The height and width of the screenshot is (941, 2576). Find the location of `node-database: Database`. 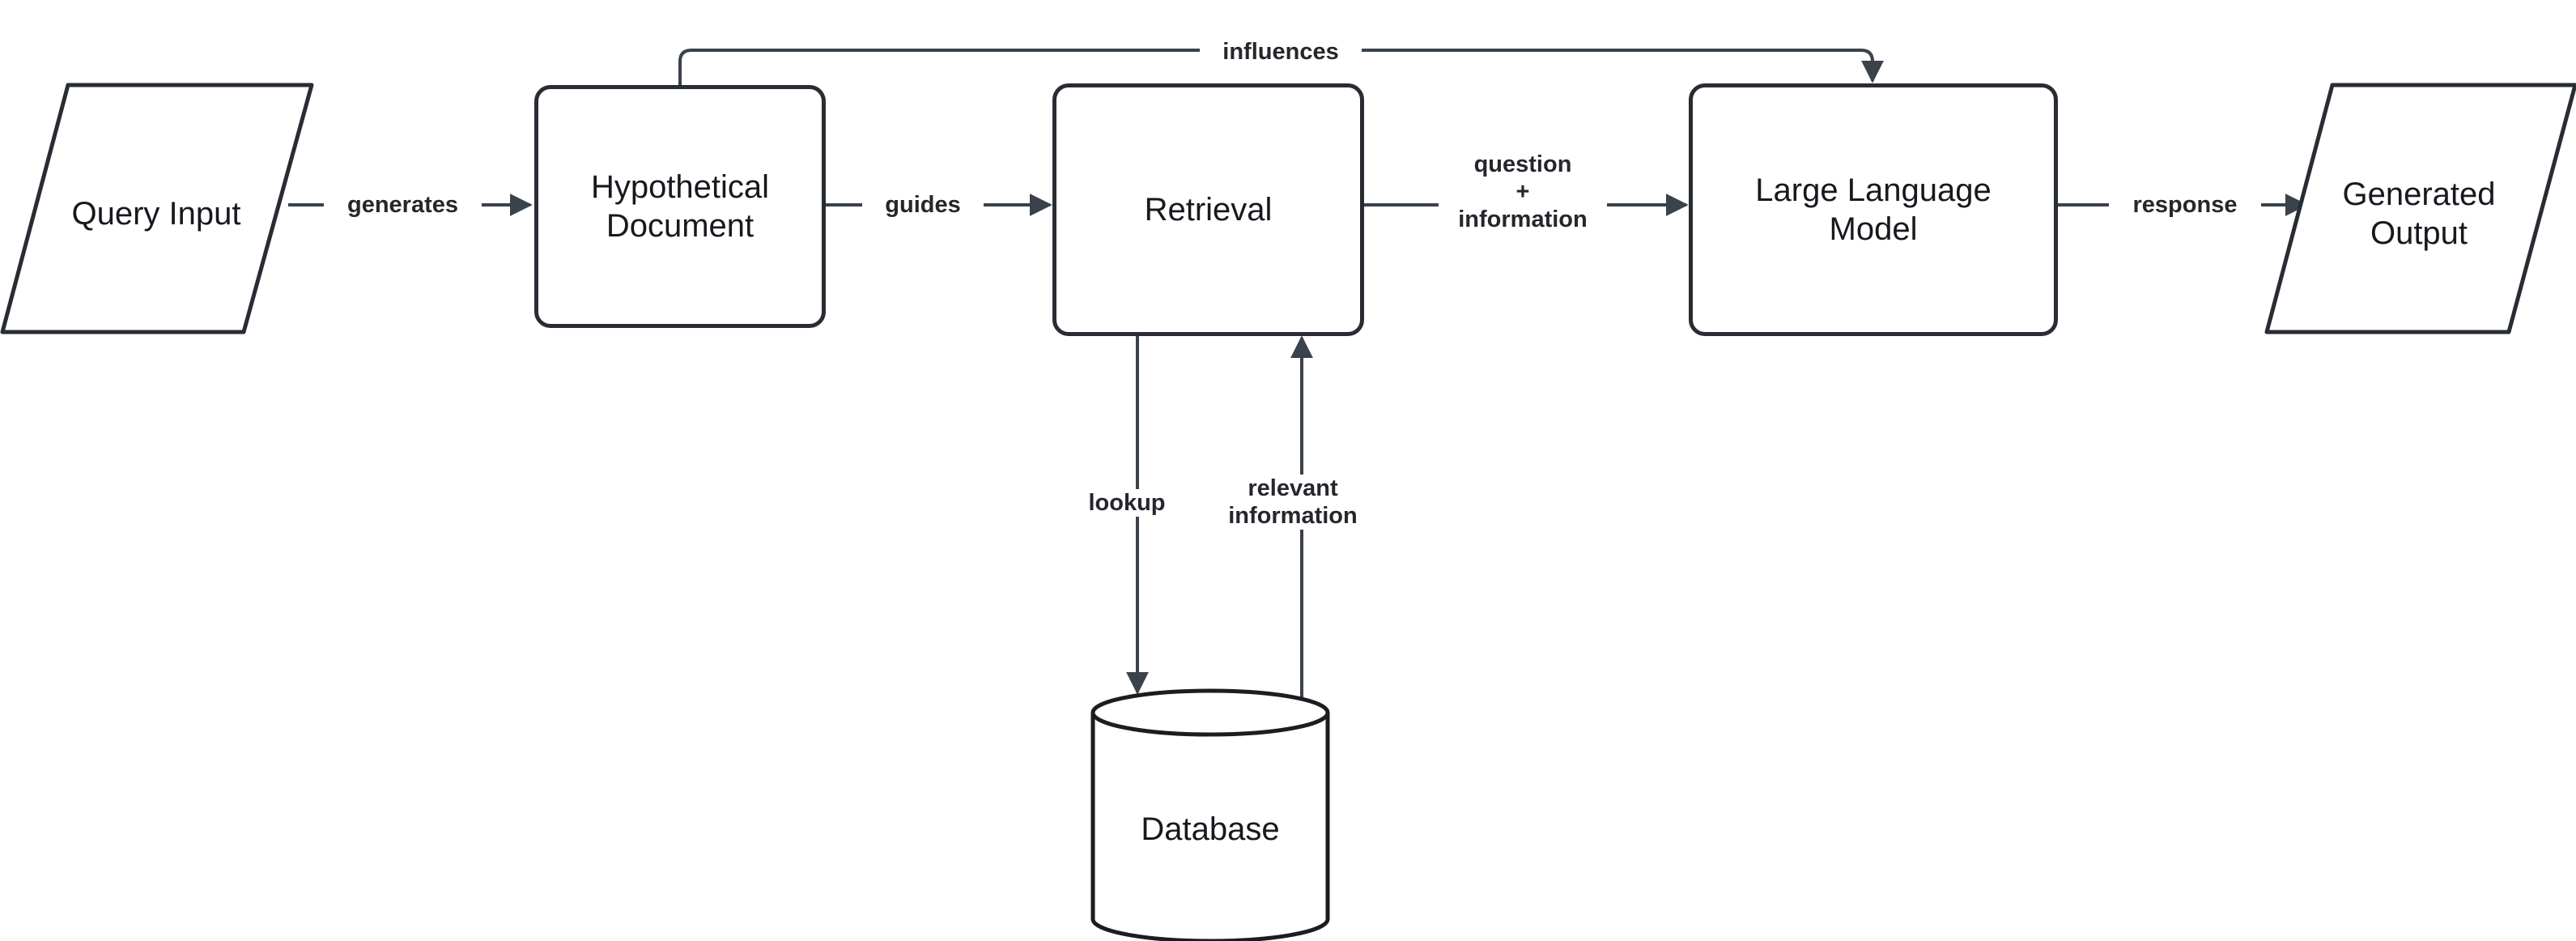

node-database: Database is located at coordinates (1210, 812).